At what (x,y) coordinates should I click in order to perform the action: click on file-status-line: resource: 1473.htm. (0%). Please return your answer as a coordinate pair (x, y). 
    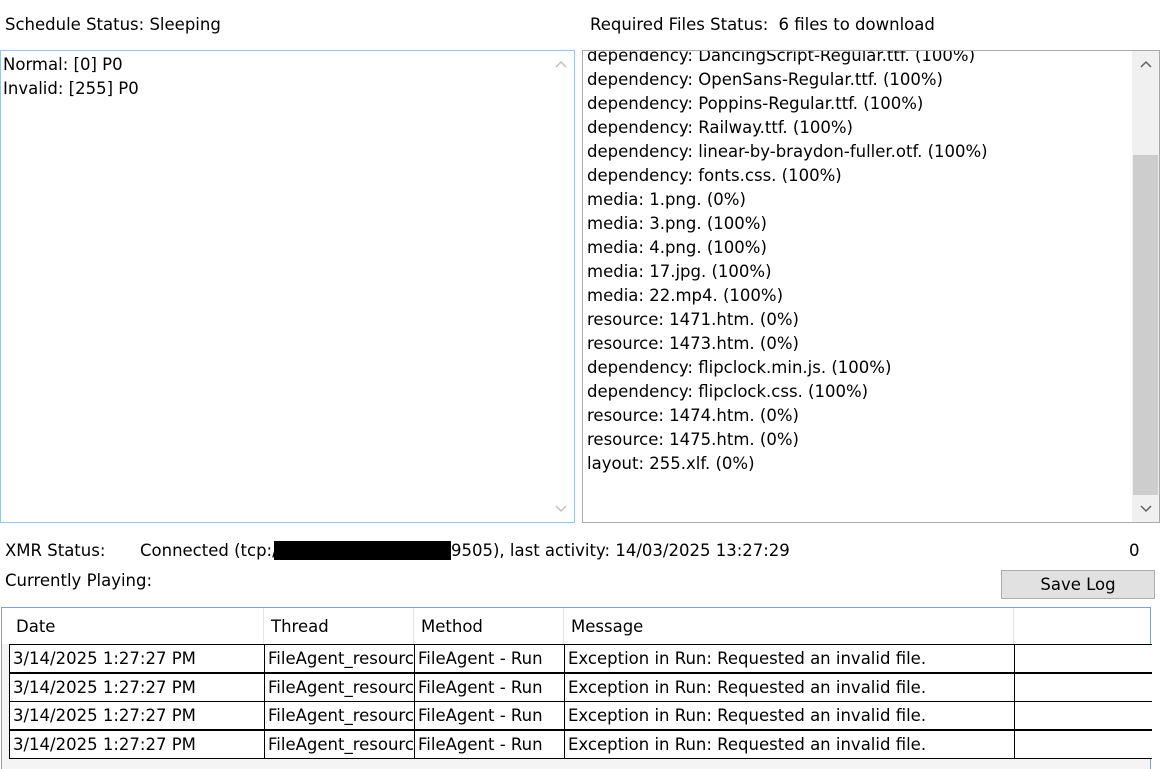
    Looking at the image, I should click on (693, 343).